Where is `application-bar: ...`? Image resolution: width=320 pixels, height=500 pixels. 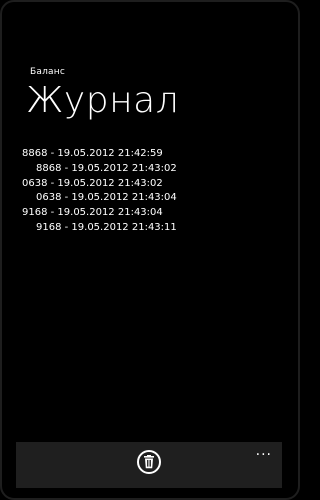
application-bar: ... is located at coordinates (149, 465).